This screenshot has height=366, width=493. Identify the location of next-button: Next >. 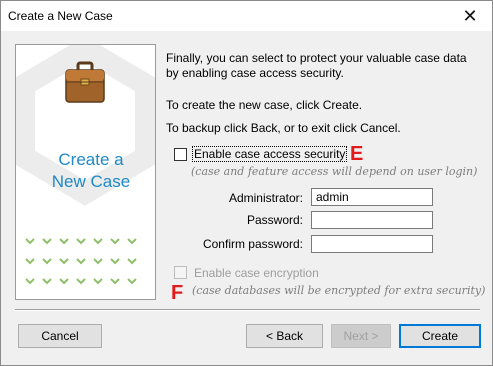
(361, 336).